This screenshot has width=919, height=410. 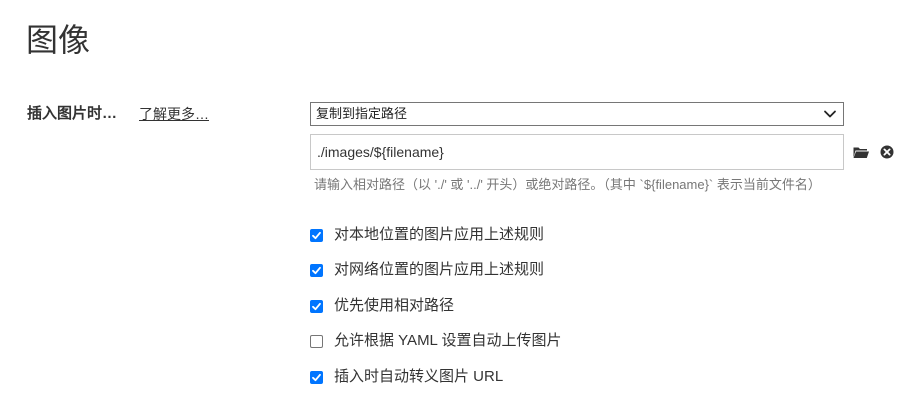 What do you see at coordinates (362, 113) in the screenshot?
I see `select-value: 复制到指定路径` at bounding box center [362, 113].